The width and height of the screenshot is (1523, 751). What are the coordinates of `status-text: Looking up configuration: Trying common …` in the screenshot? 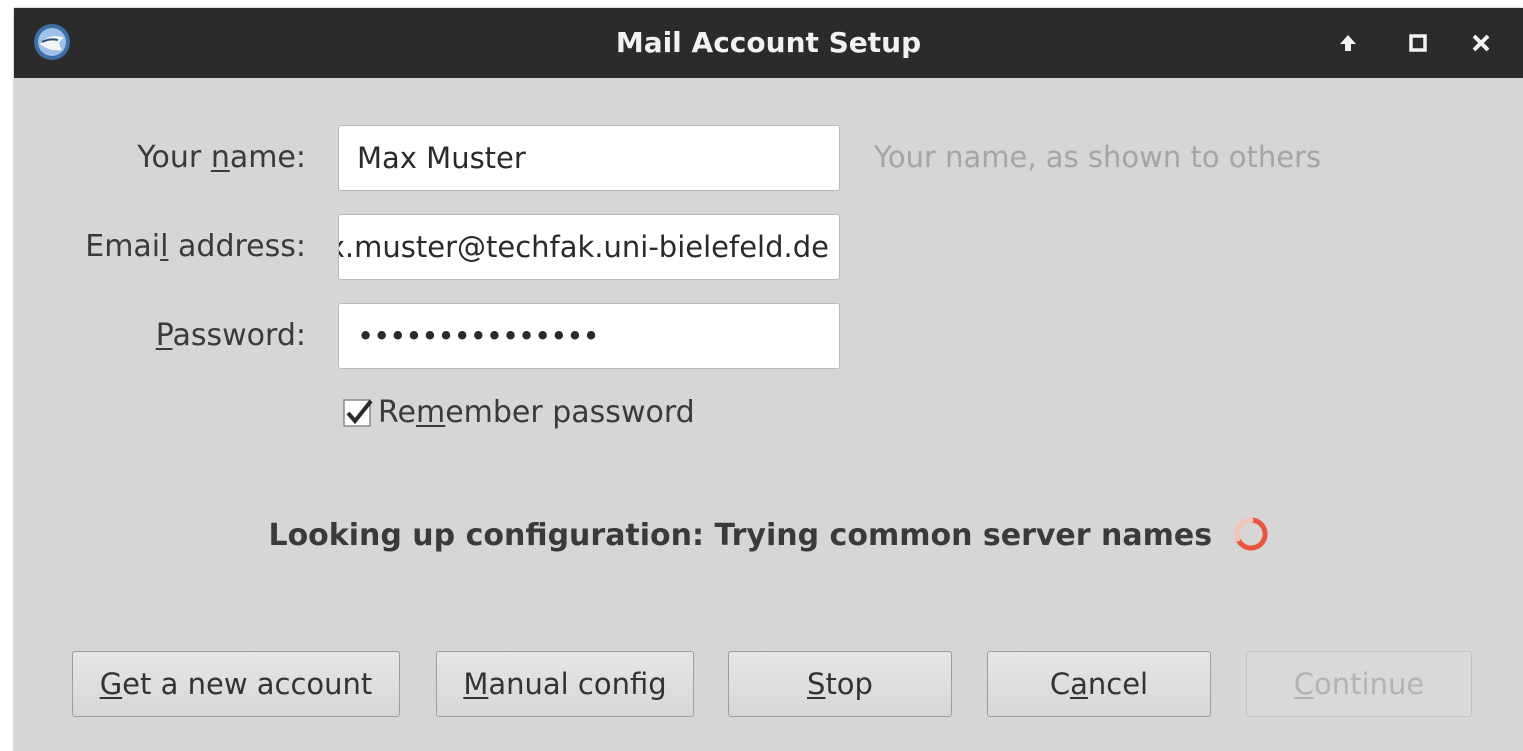 It's located at (740, 535).